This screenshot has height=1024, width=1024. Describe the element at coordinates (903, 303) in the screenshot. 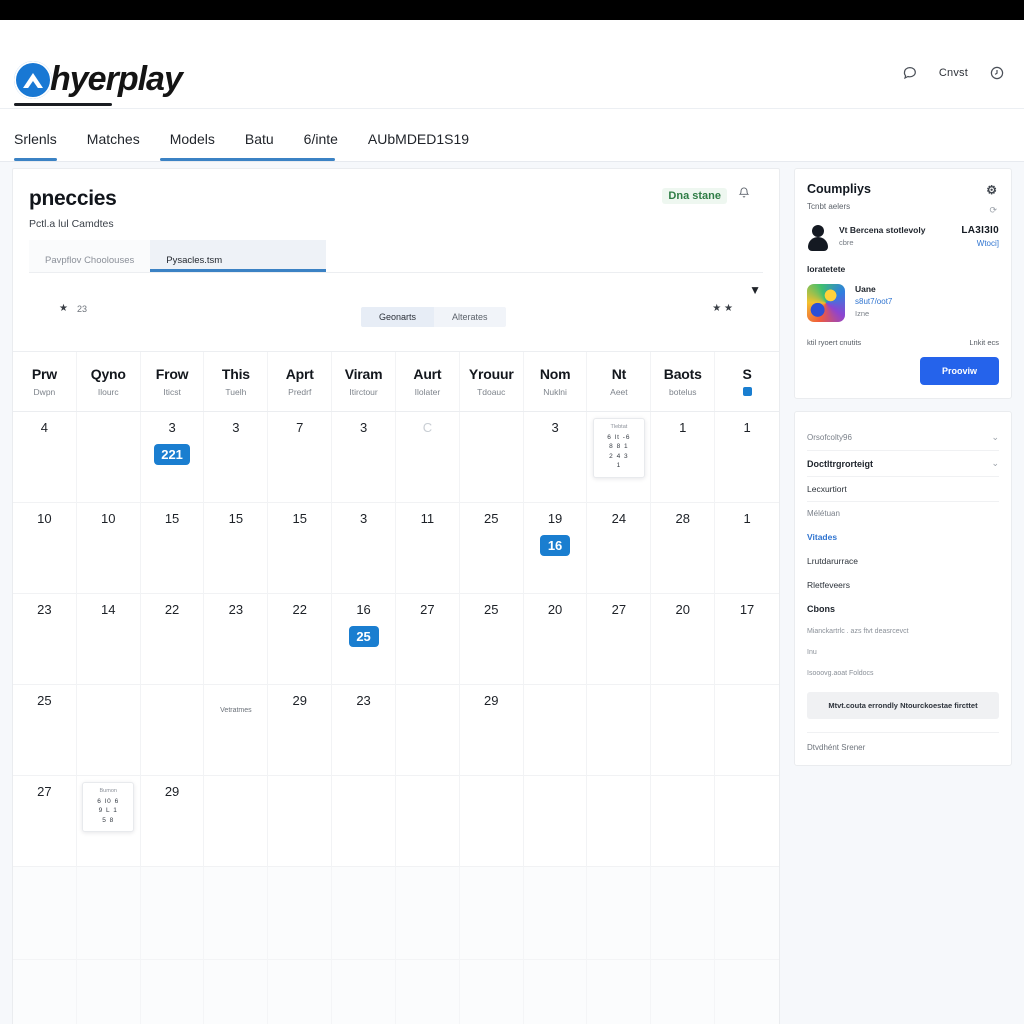

I see `rail-item-row: Uane s8ut7/oot7 Izne` at that location.